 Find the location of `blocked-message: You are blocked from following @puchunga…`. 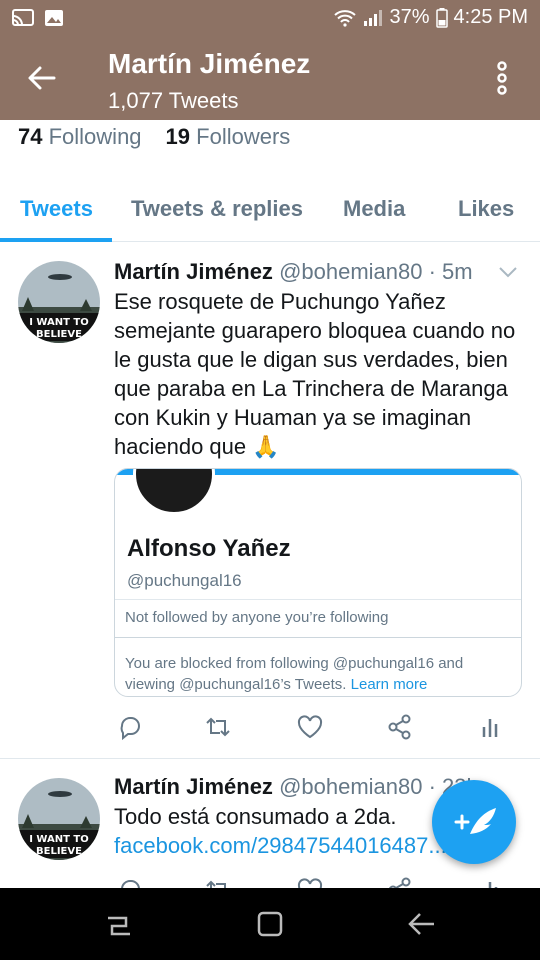

blocked-message: You are blocked from following @puchunga… is located at coordinates (315, 674).